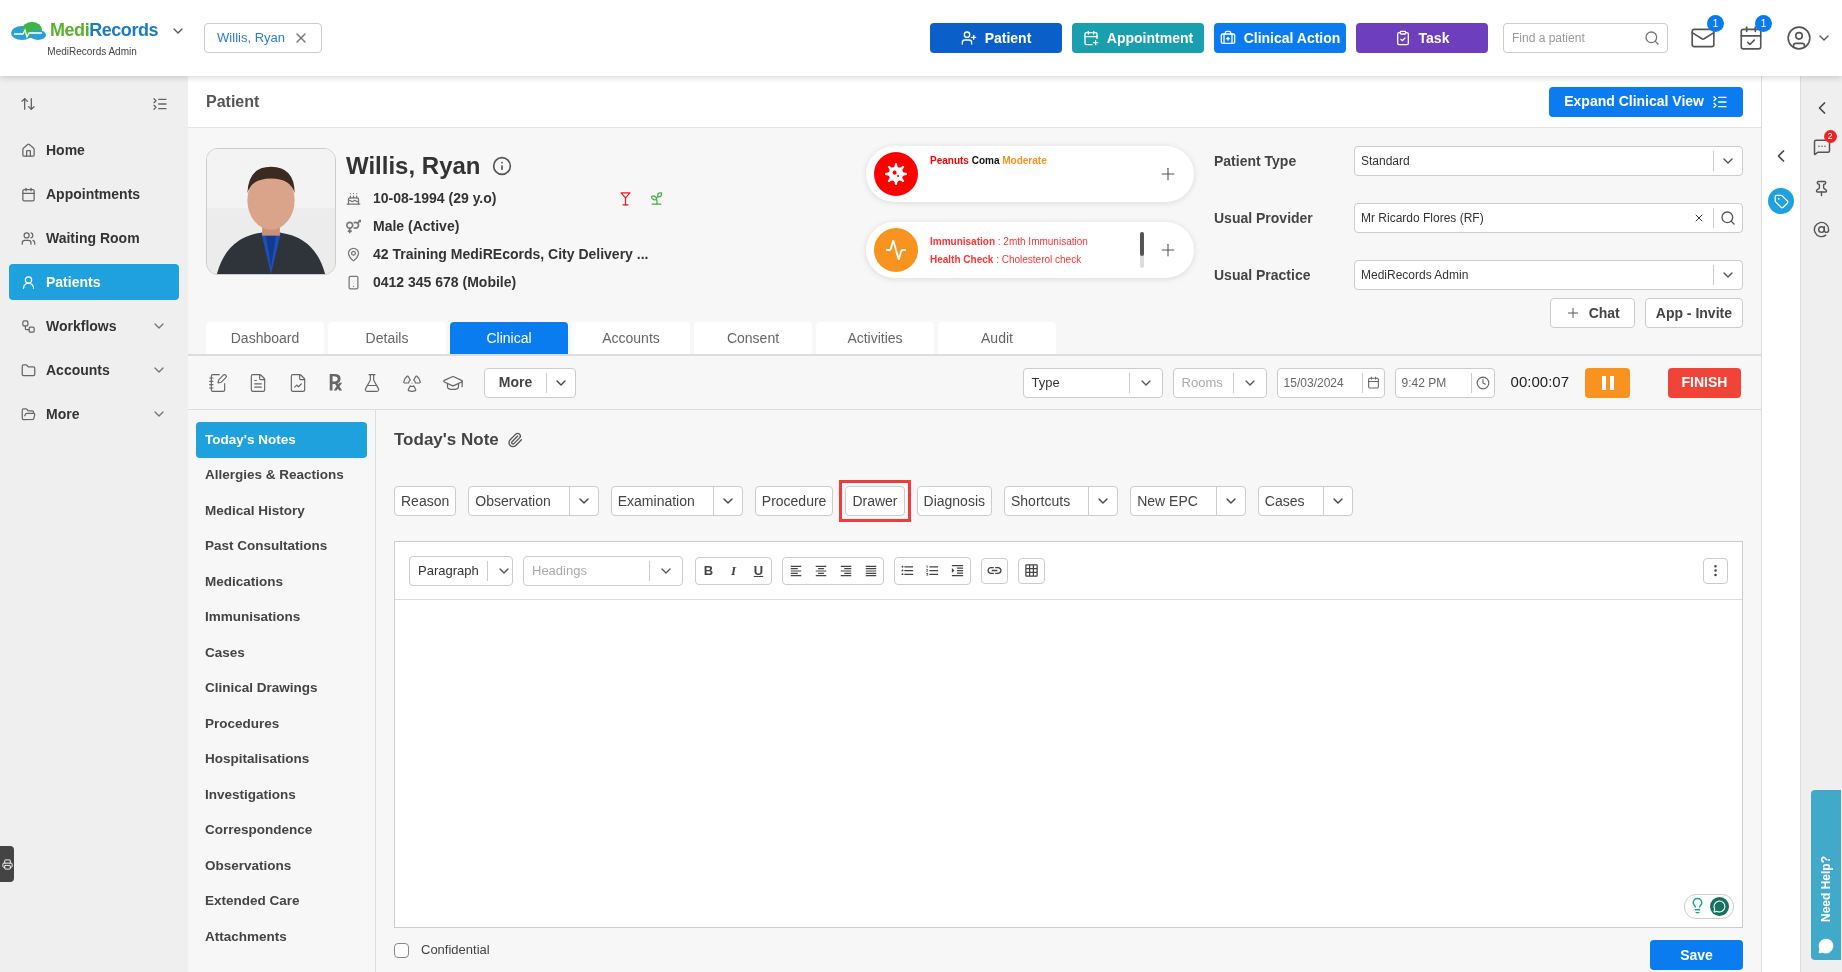 Image resolution: width=1842 pixels, height=972 pixels. What do you see at coordinates (94, 414) in the screenshot?
I see `sidebar-item: More` at bounding box center [94, 414].